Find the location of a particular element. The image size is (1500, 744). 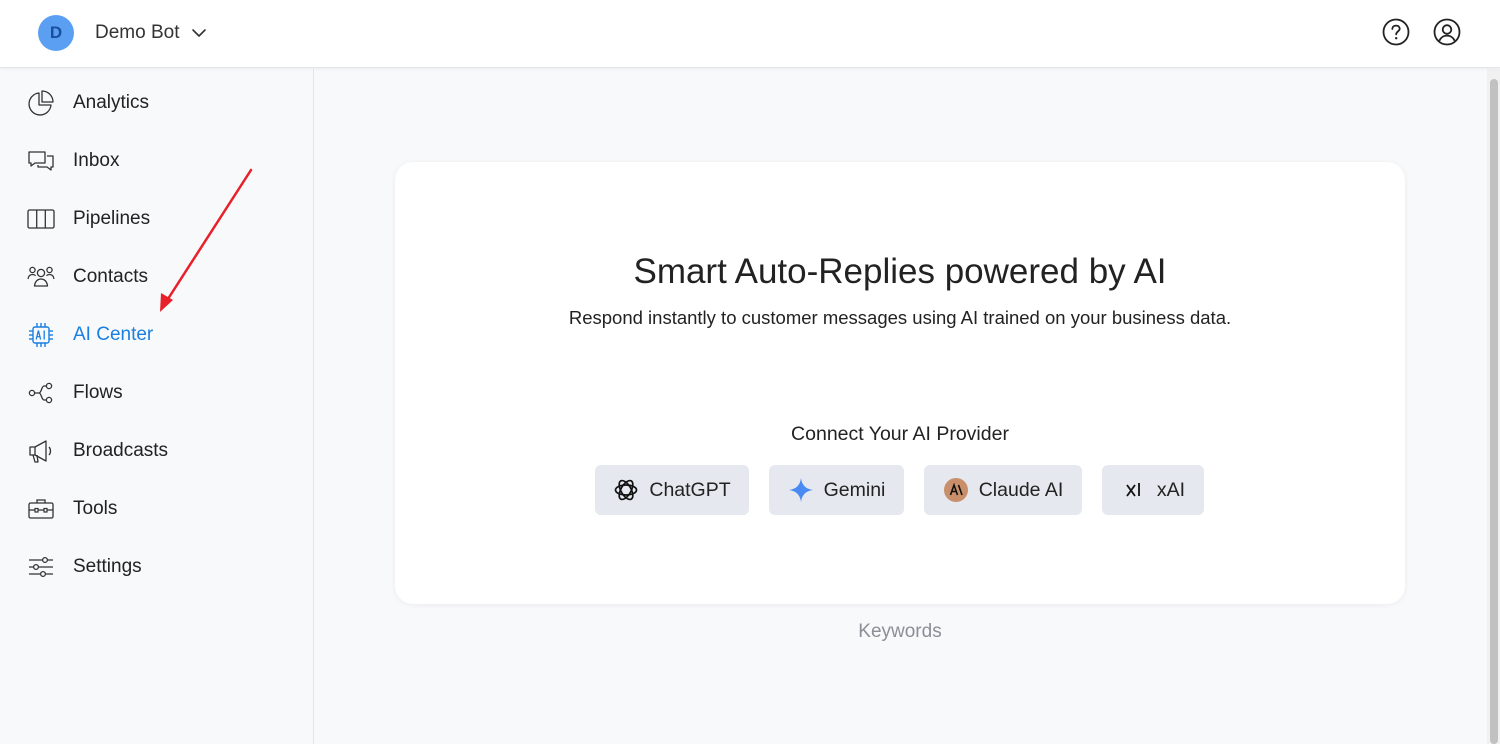

flow-icon is located at coordinates (40, 393).